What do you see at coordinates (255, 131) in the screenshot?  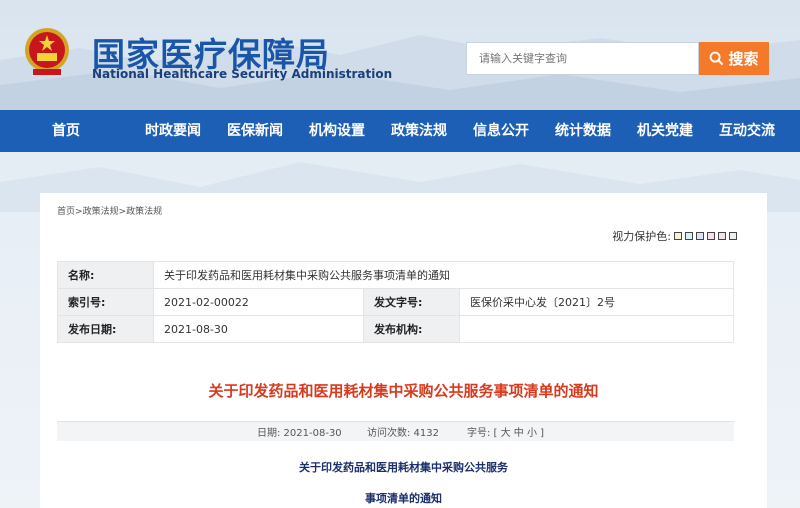 I see `nav-item-healthcare-news: 医保新闻` at bounding box center [255, 131].